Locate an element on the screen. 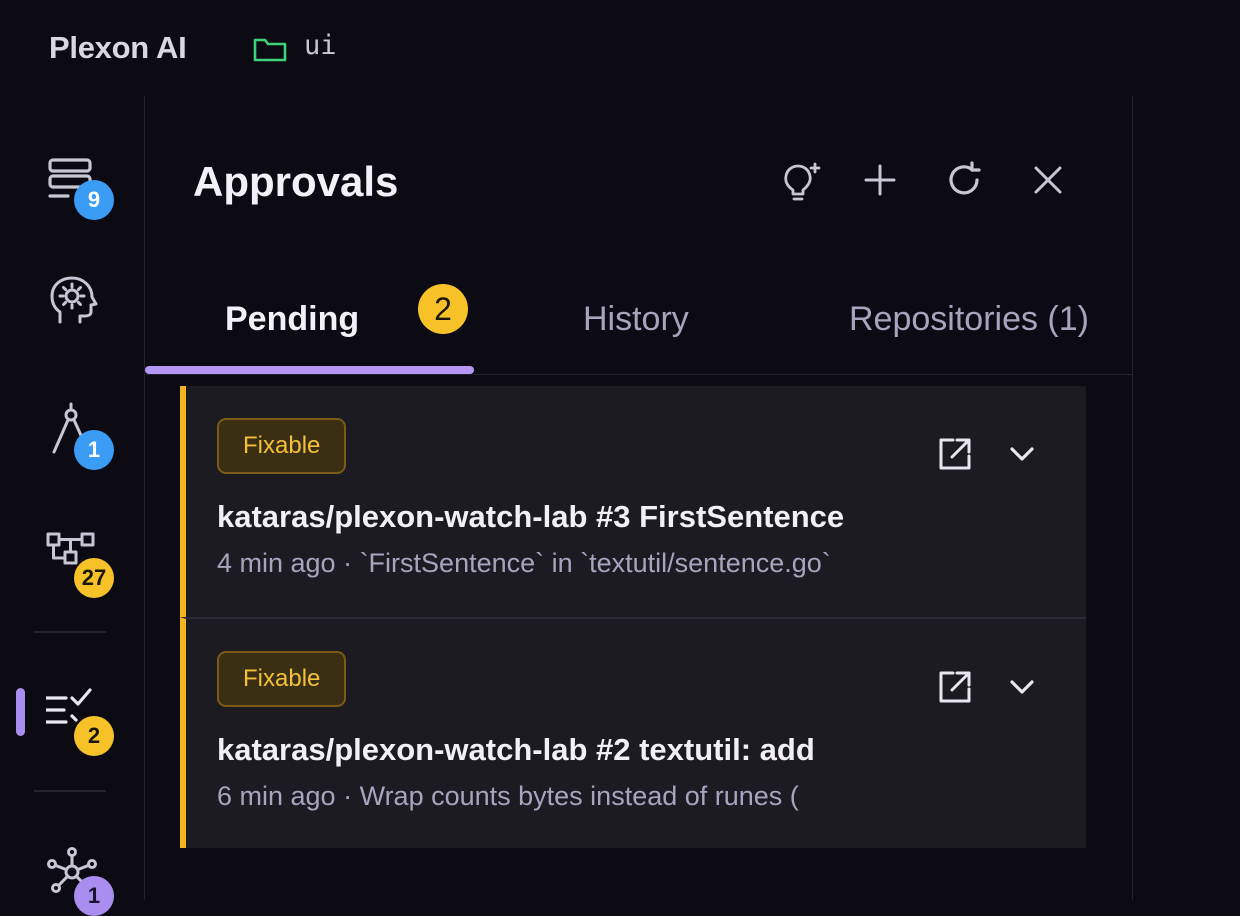 The width and height of the screenshot is (1240, 916). plus-icon is located at coordinates (880, 180).